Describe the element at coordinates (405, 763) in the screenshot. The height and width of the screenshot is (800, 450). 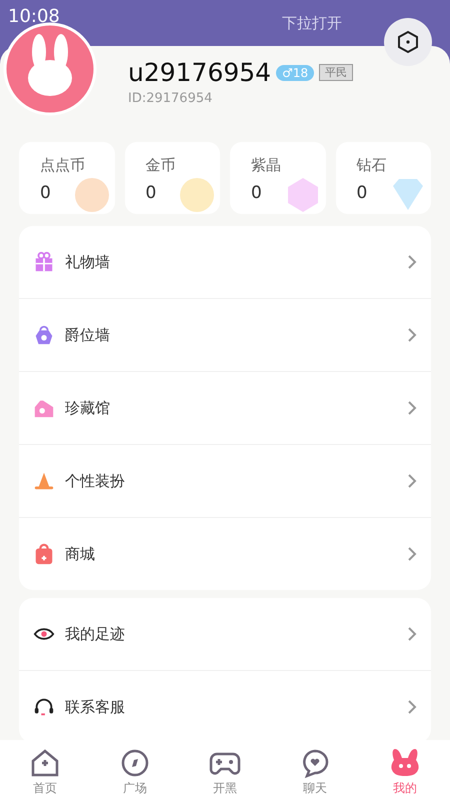
I see `bunny-icon` at that location.